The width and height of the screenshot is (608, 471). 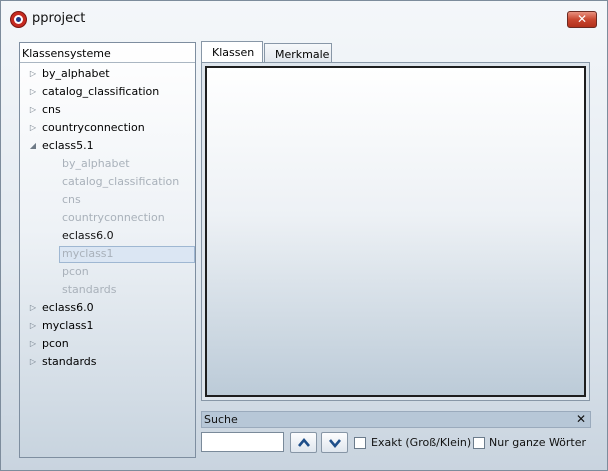 What do you see at coordinates (360, 443) in the screenshot?
I see `exact-case-checkbox` at bounding box center [360, 443].